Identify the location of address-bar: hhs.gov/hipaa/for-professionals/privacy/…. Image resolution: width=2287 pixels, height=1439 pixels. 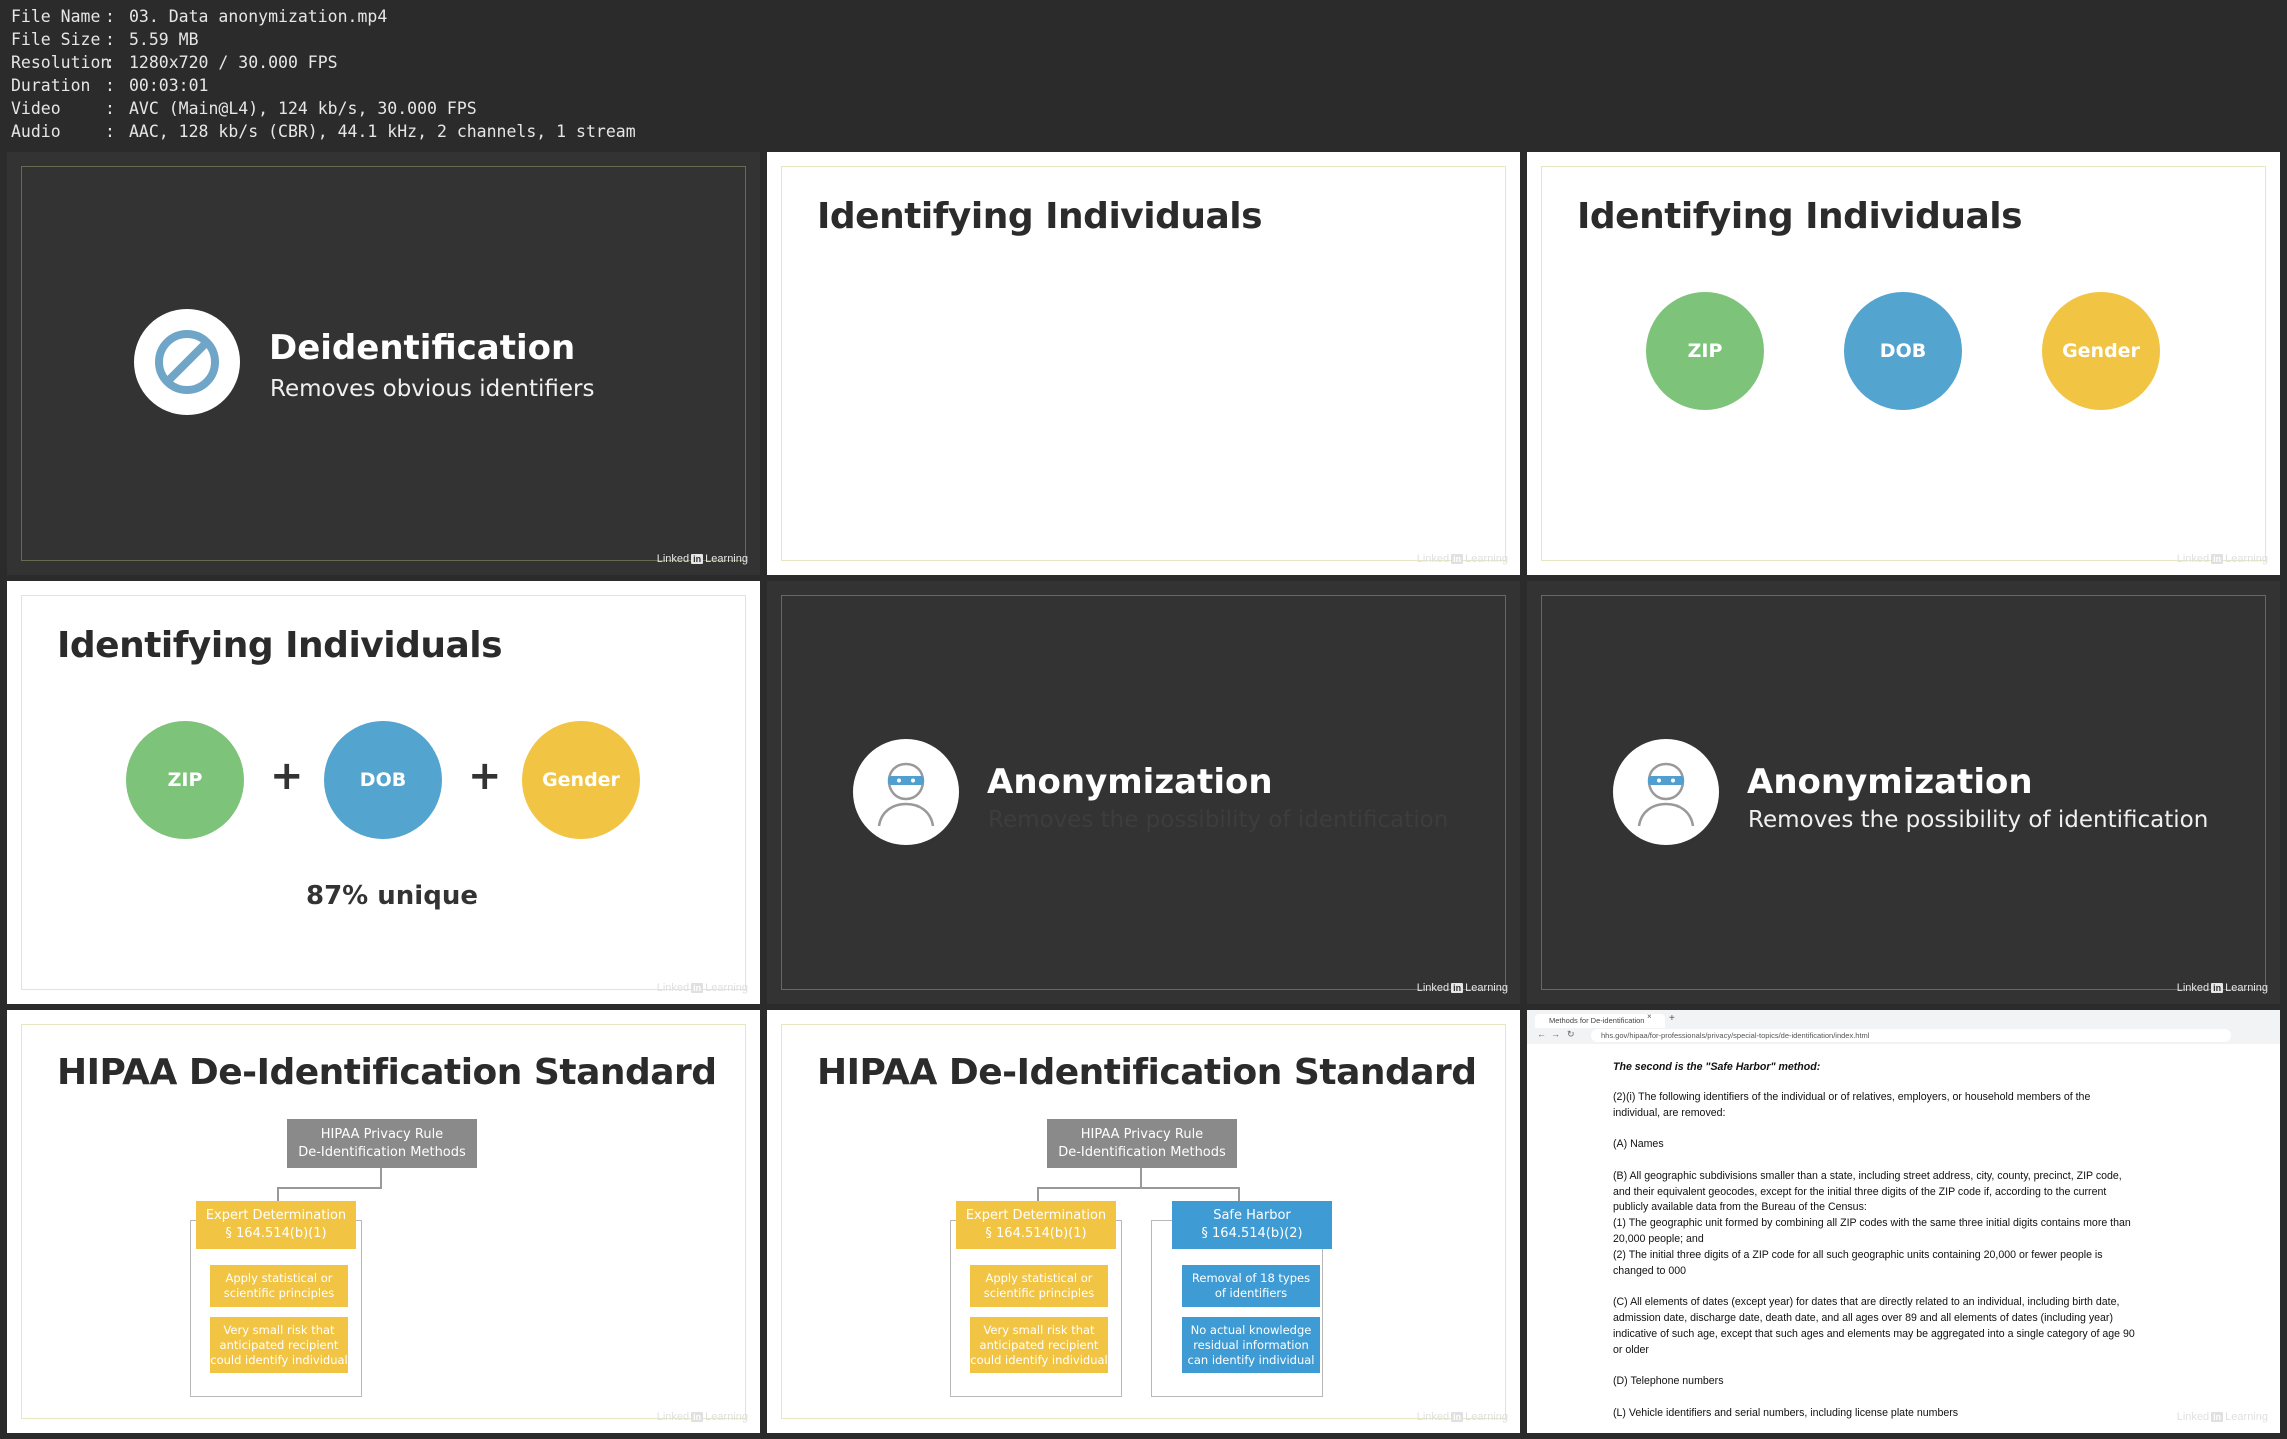
(1911, 1035).